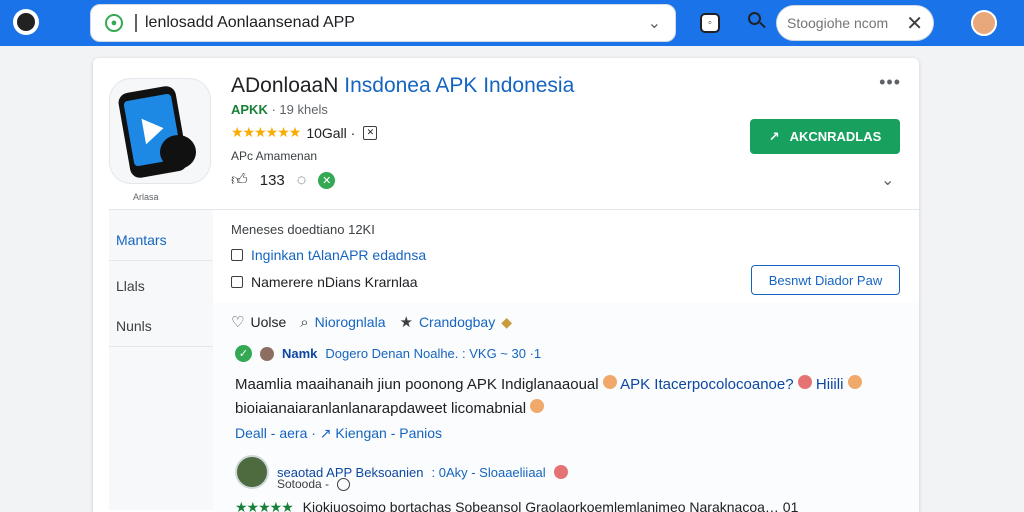 This screenshot has height=512, width=1024. What do you see at coordinates (334, 282) in the screenshot?
I see `info-plain-text: Namerere nDians Krarnlaa` at bounding box center [334, 282].